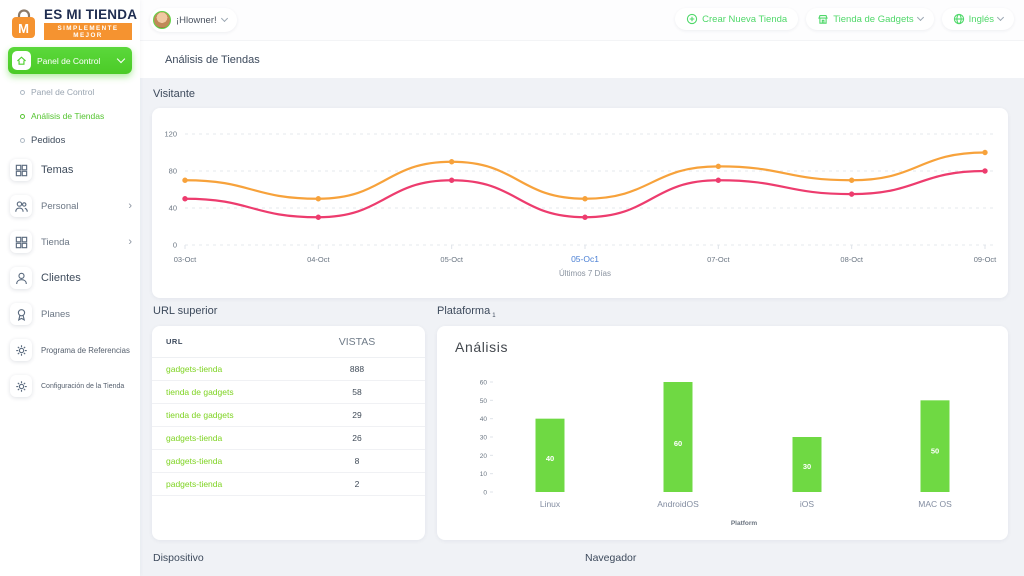 This screenshot has height=576, width=1024. I want to click on analysis-chart-title: Análisis, so click(482, 347).